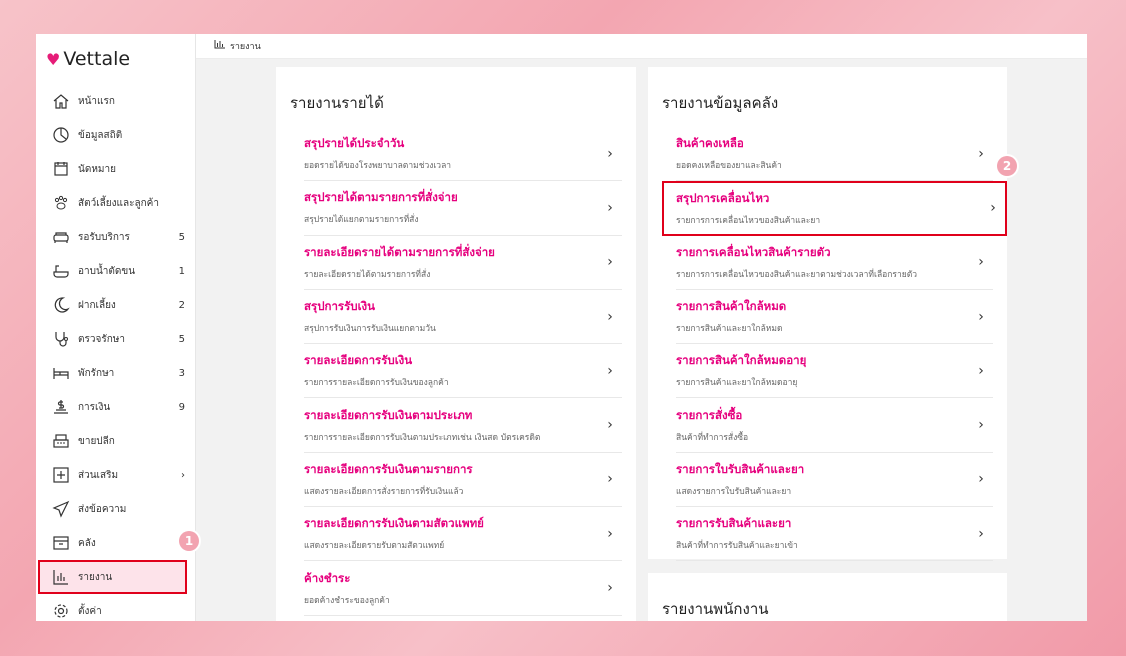 The image size is (1126, 656). What do you see at coordinates (822, 361) in the screenshot?
I see `report-row-title: รายการสินค้าใกล้หมดอายุ` at bounding box center [822, 361].